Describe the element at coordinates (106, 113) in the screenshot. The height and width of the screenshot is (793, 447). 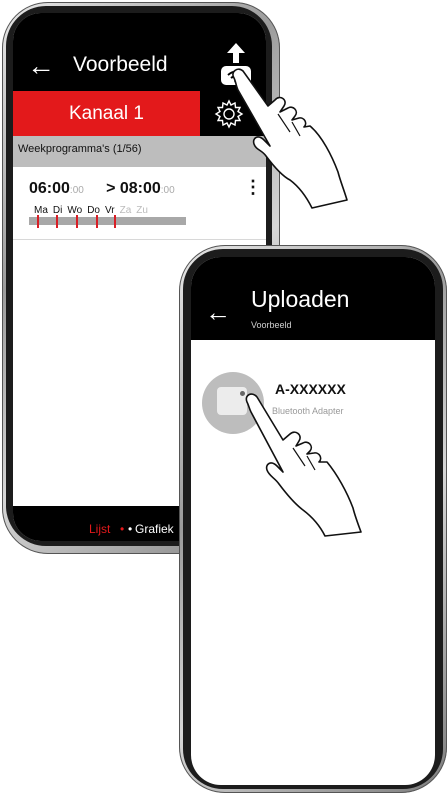
I see `channel-selector: Kanaal 1` at that location.